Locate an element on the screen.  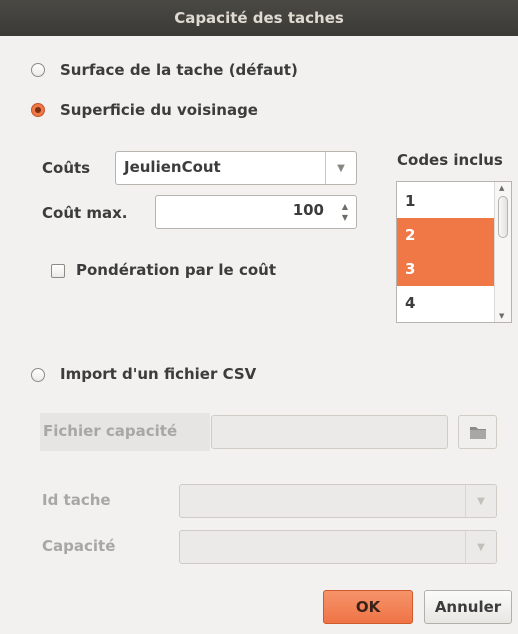
codes-inclus-header: Codes inclus is located at coordinates (450, 160).